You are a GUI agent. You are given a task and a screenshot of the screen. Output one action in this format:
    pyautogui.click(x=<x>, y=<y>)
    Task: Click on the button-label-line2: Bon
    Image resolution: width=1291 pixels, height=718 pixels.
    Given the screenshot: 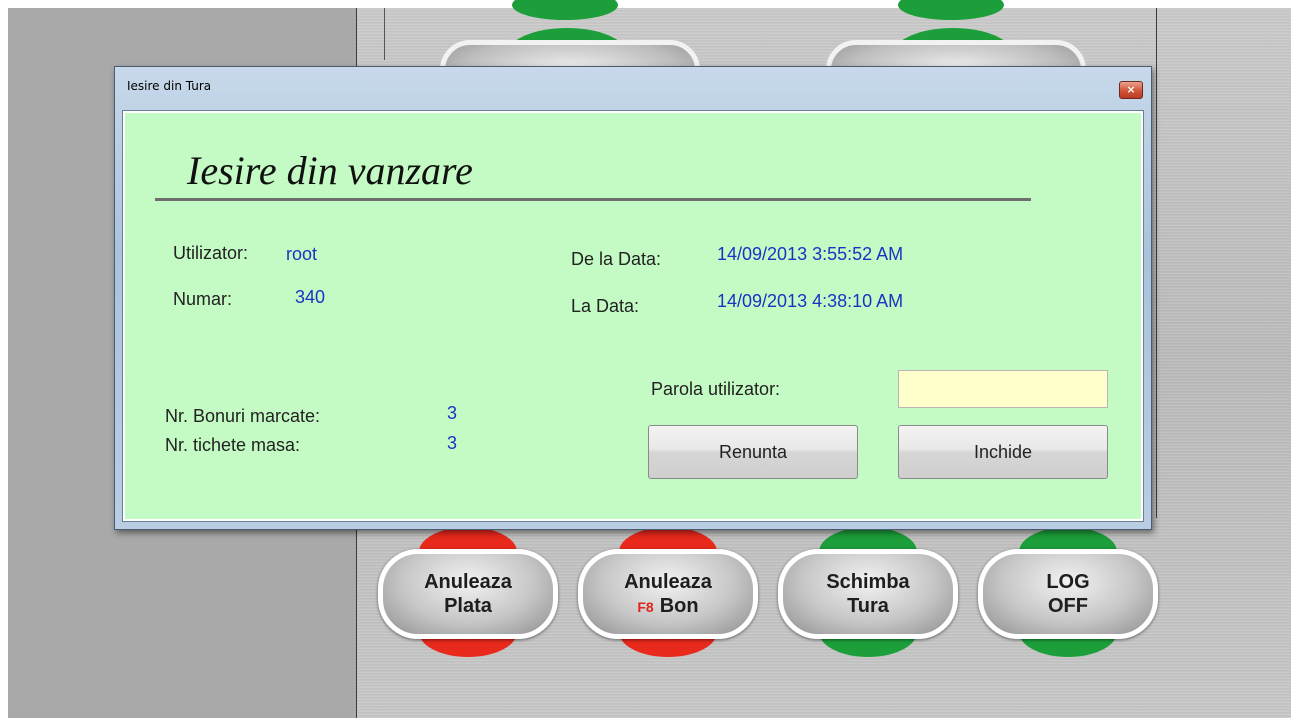 What is the action you would take?
    pyautogui.click(x=679, y=605)
    